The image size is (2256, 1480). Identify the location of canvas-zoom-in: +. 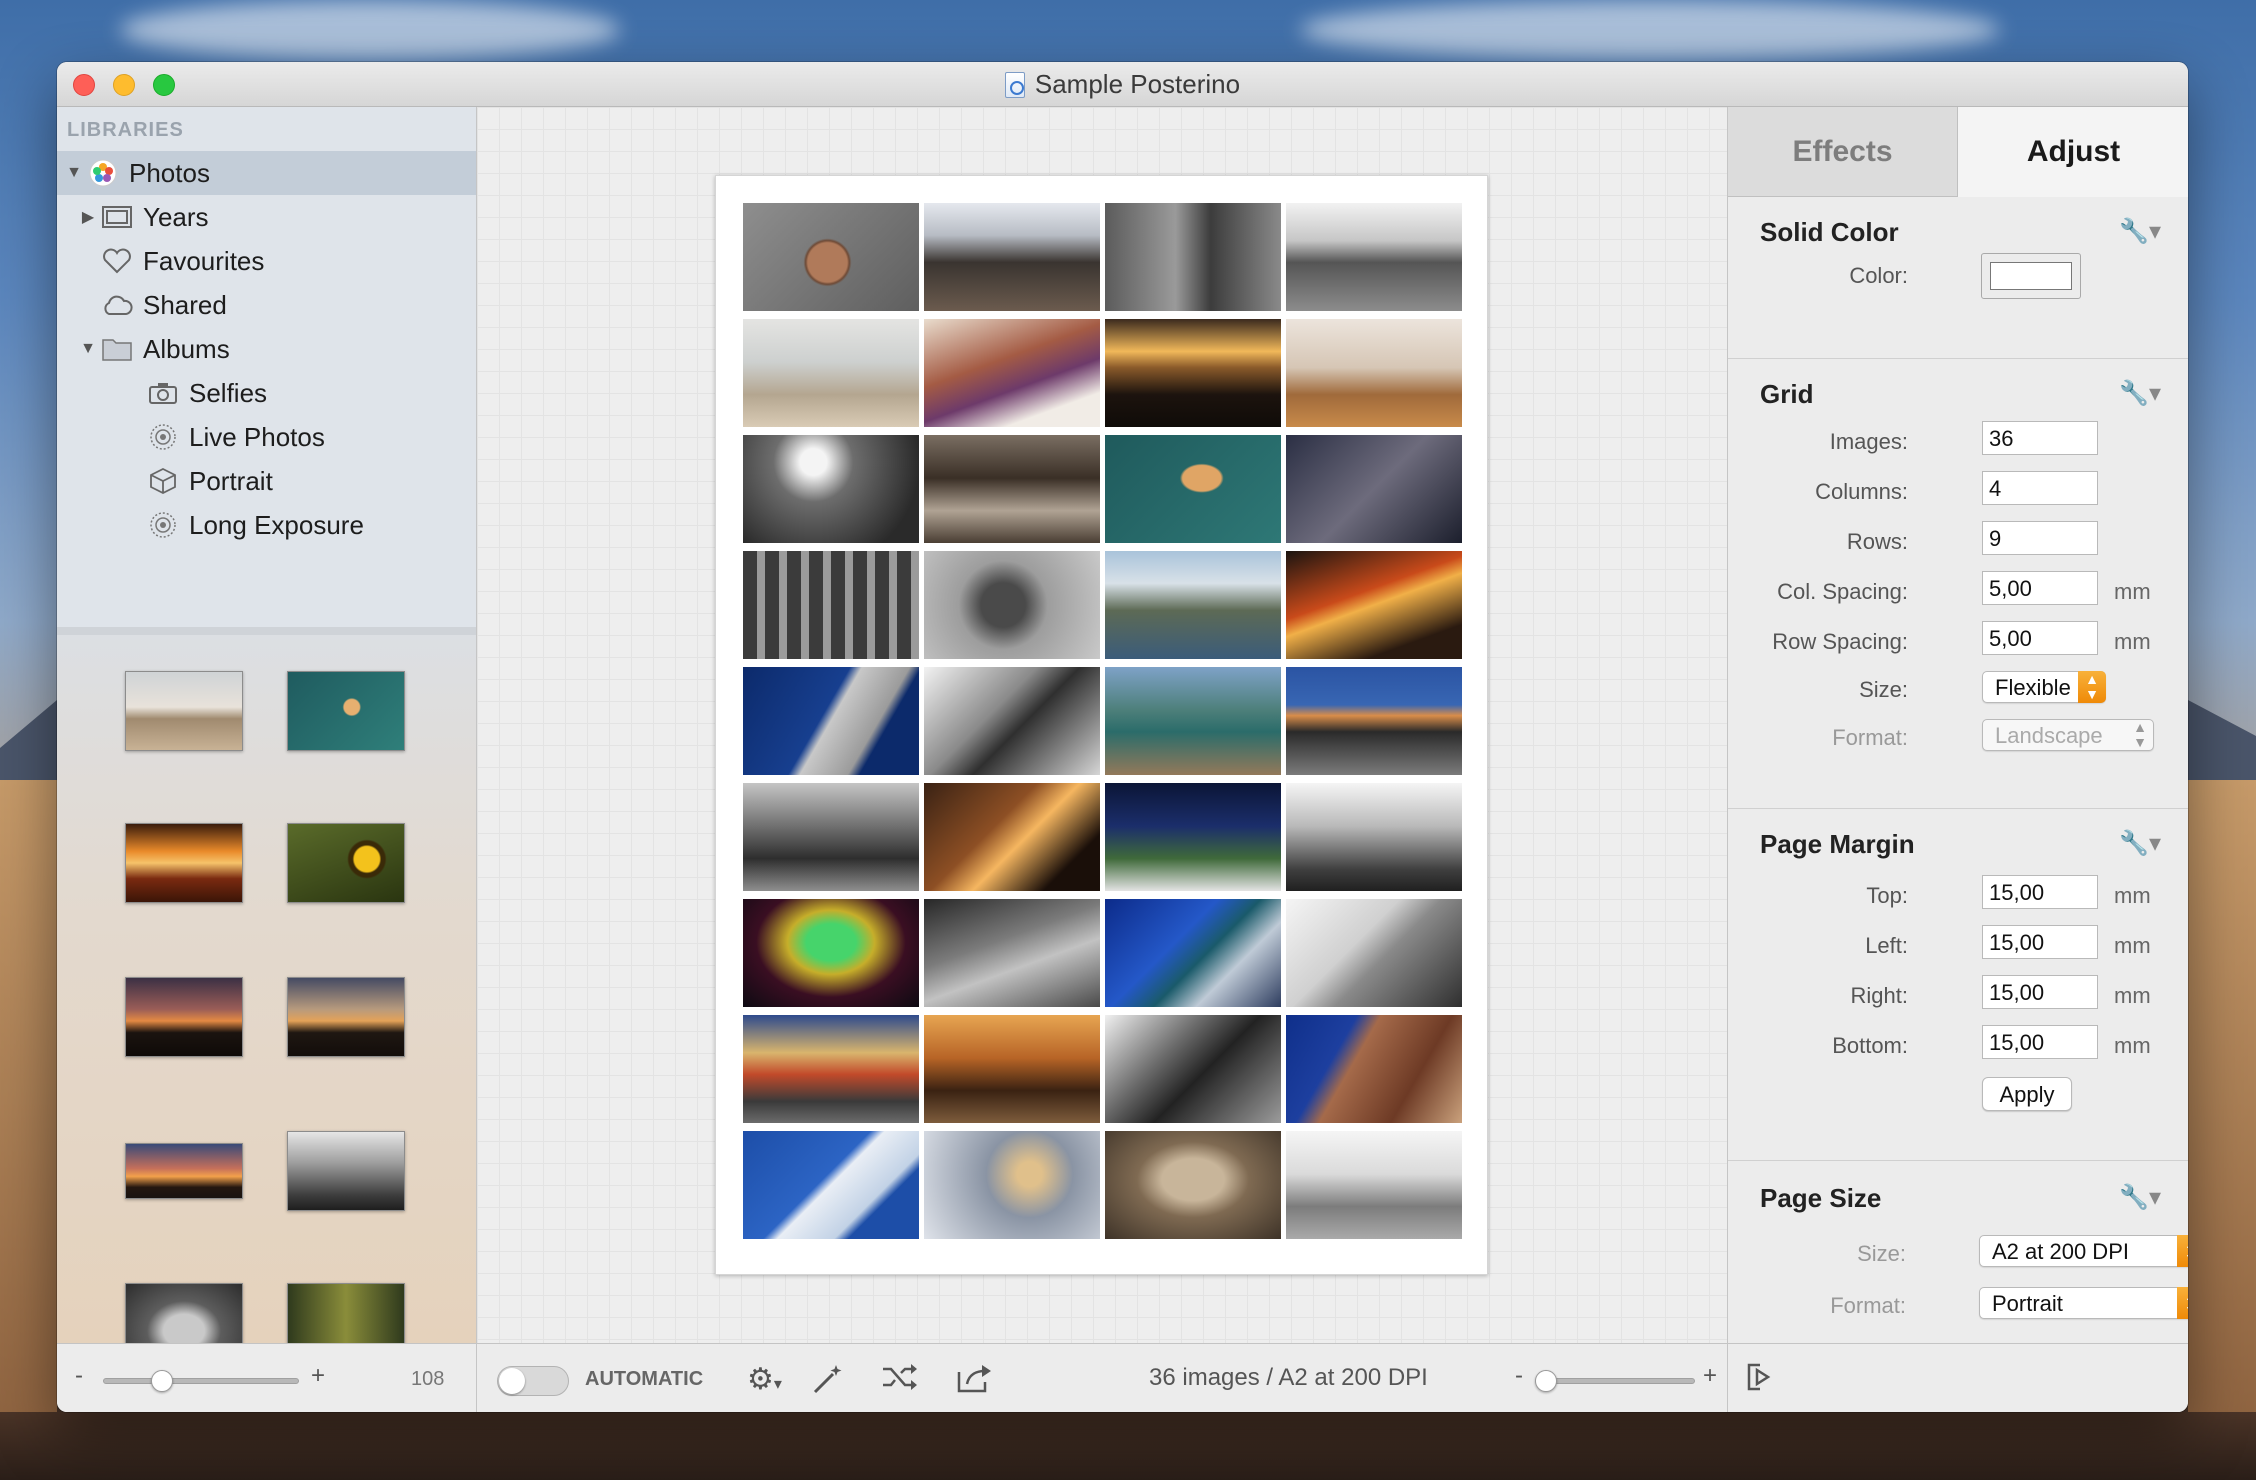
(1710, 1376).